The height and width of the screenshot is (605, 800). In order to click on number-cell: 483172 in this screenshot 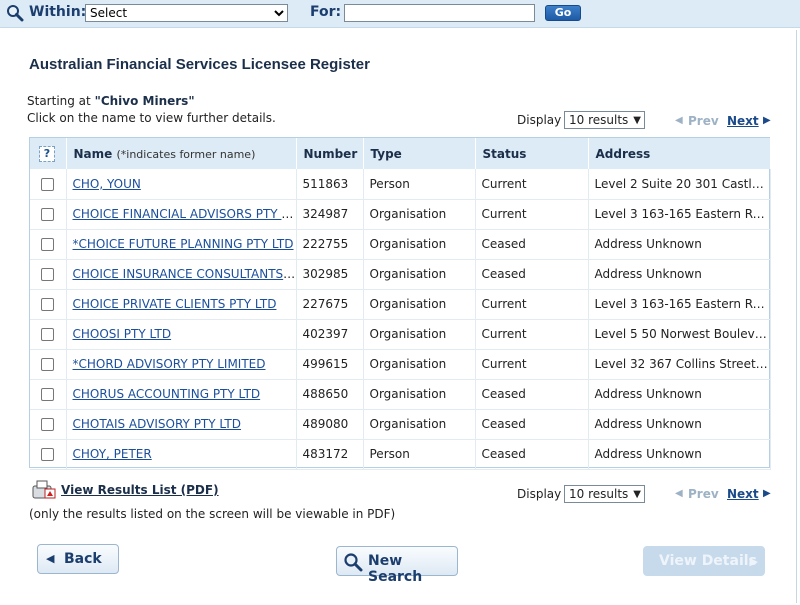, I will do `click(330, 454)`.